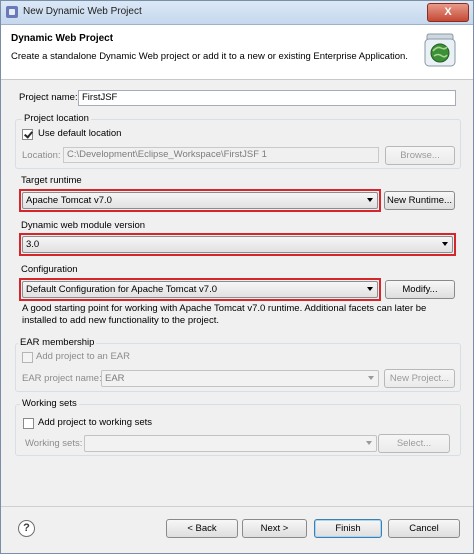 This screenshot has width=474, height=554. Describe the element at coordinates (267, 98) in the screenshot. I see `project-name-input: FirstJSF` at that location.